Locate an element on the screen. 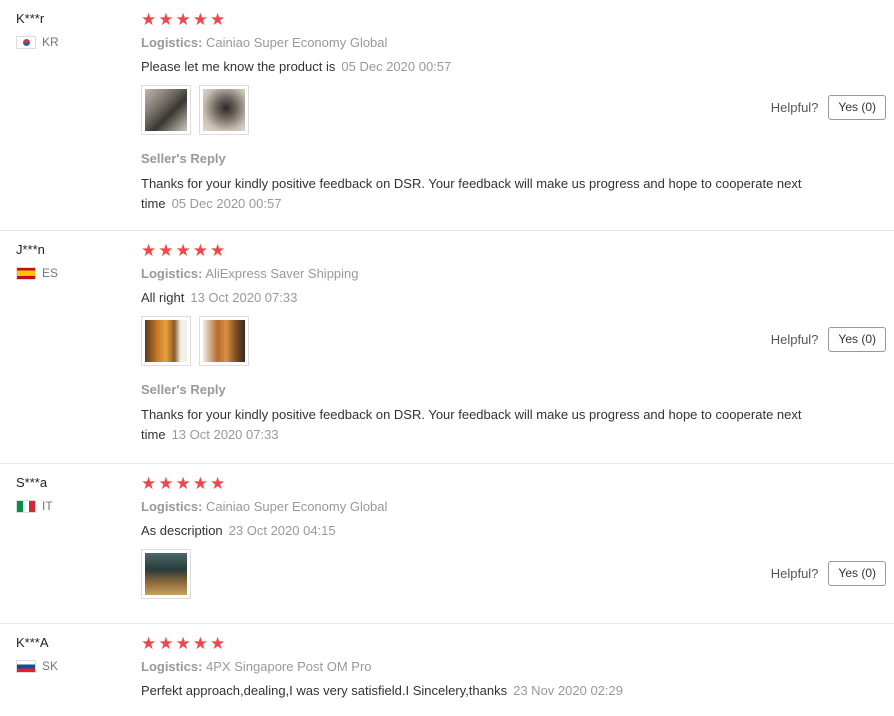  logistics-info: Logistics: 4PX Singapore Post OM Pro is located at coordinates (517, 667).